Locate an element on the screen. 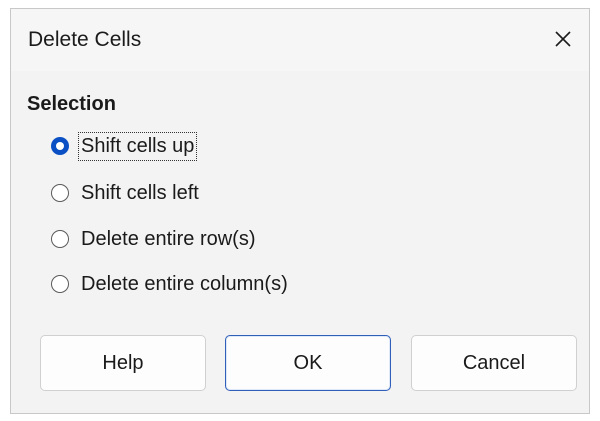  option-label: Delete entire row(s) is located at coordinates (168, 238).